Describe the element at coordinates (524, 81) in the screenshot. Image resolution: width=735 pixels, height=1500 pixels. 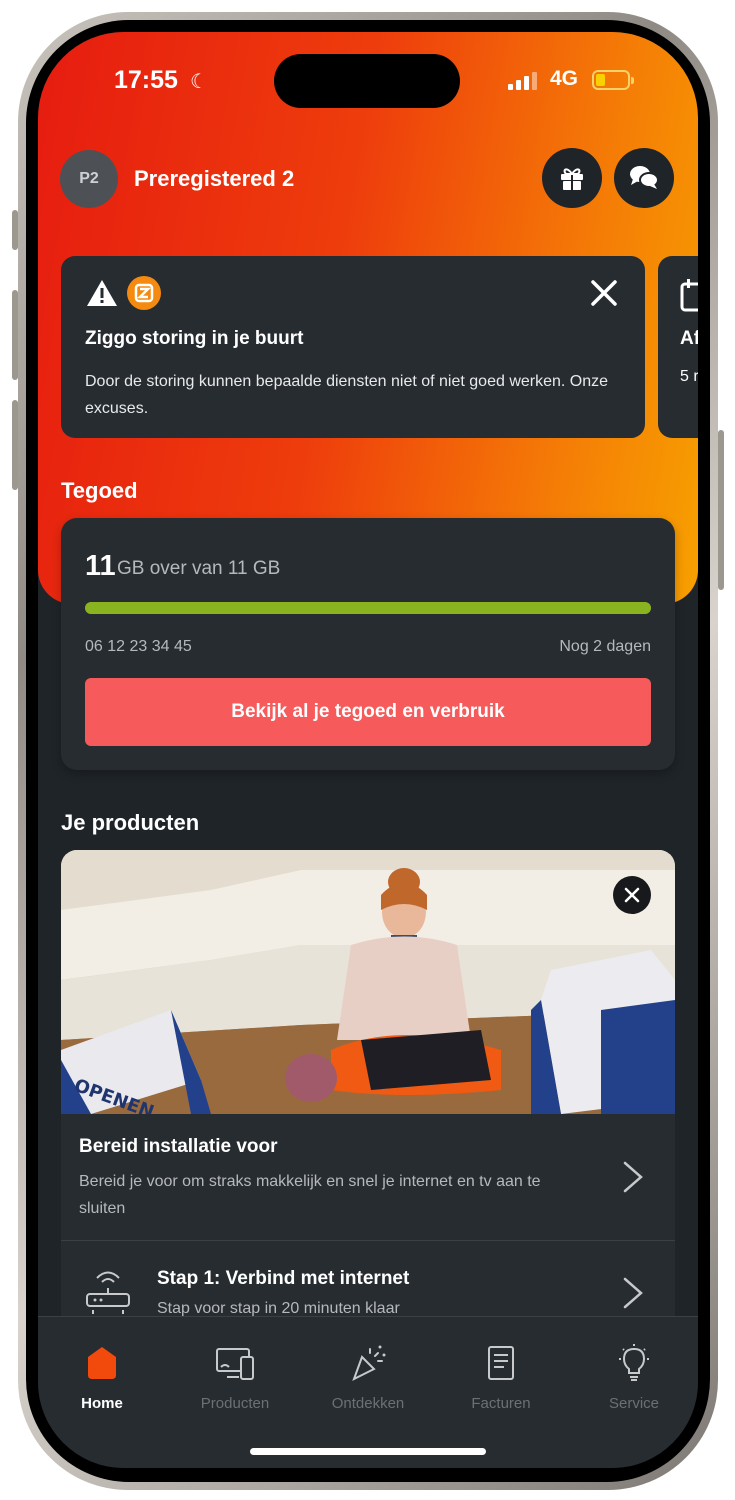
I see `signal-icon` at that location.